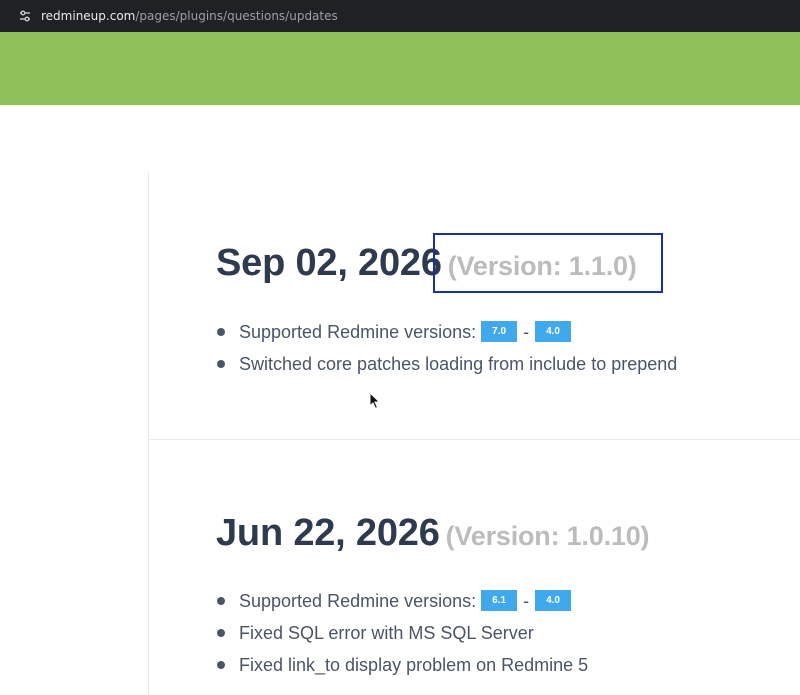  Describe the element at coordinates (386, 633) in the screenshot. I see `change-text: Fixed SQL error with MS SQL Server` at that location.